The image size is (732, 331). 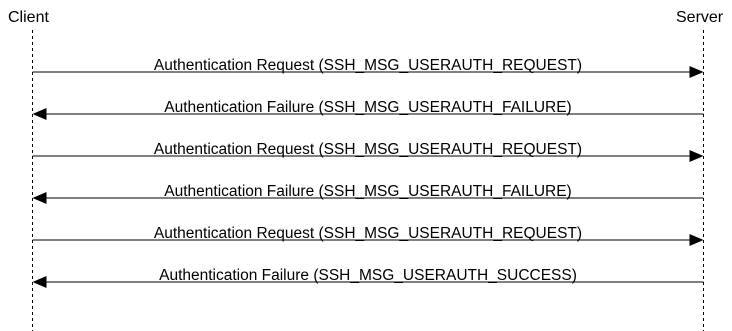 I want to click on server-participant-label: Server, so click(x=700, y=17).